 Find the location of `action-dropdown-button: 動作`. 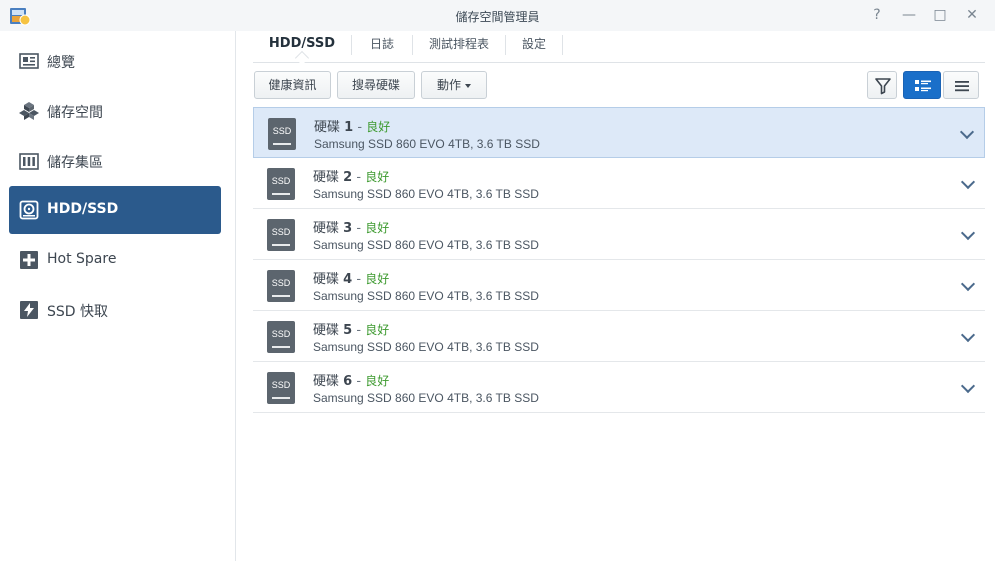

action-dropdown-button: 動作 is located at coordinates (454, 85).